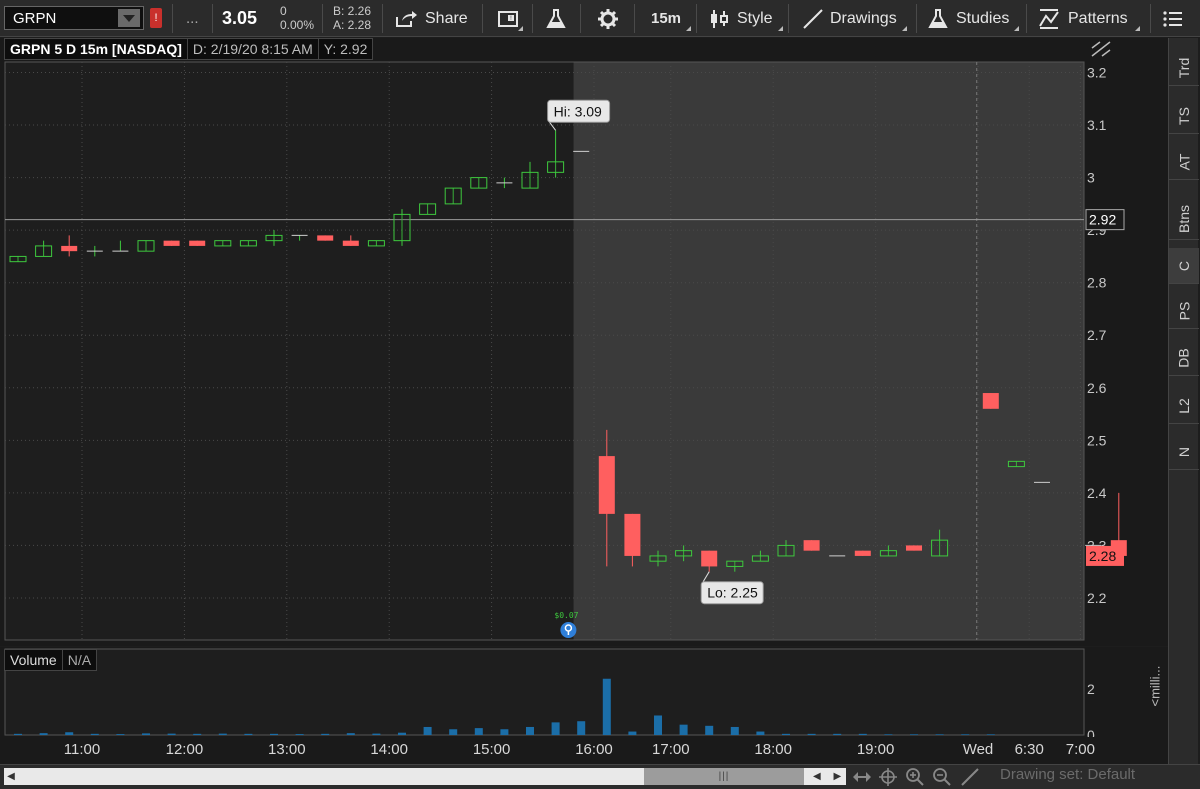 The image size is (1200, 789). I want to click on sidebar-tab-label: TS, so click(1183, 115).